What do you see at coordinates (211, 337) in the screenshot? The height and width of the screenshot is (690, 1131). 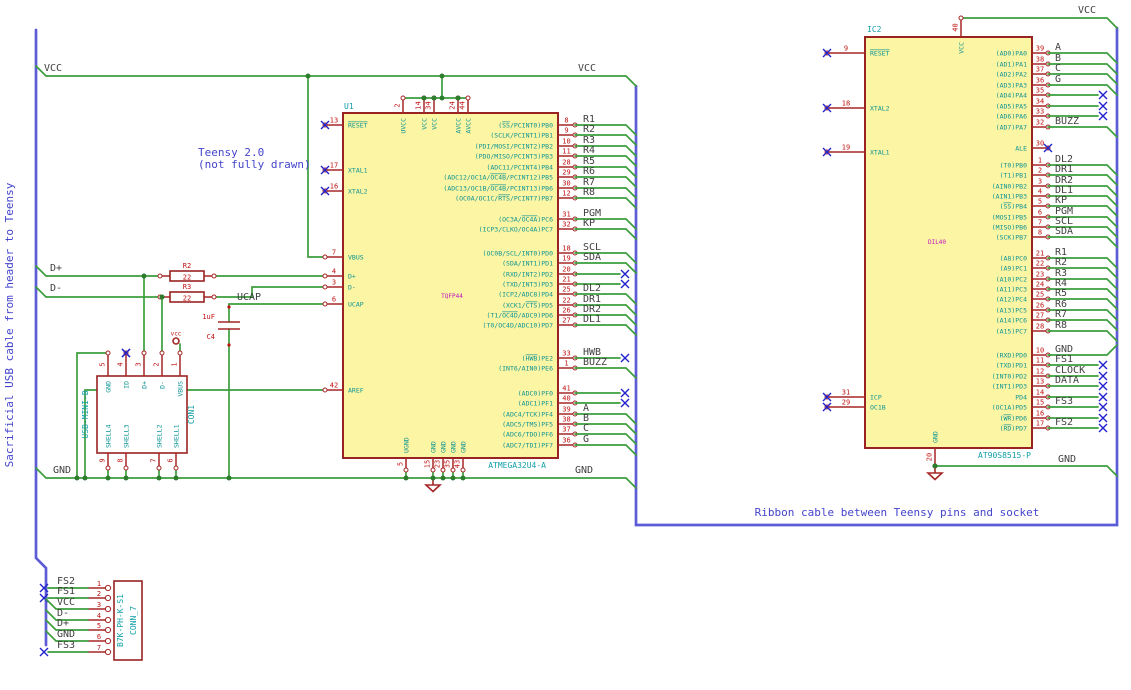 I see `capacitor-reference: C4` at bounding box center [211, 337].